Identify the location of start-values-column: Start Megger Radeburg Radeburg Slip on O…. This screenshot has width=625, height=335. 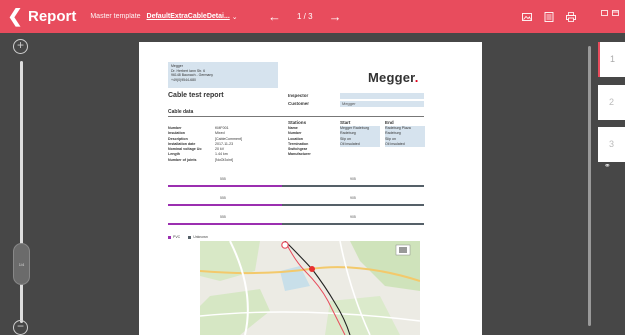
(360, 134).